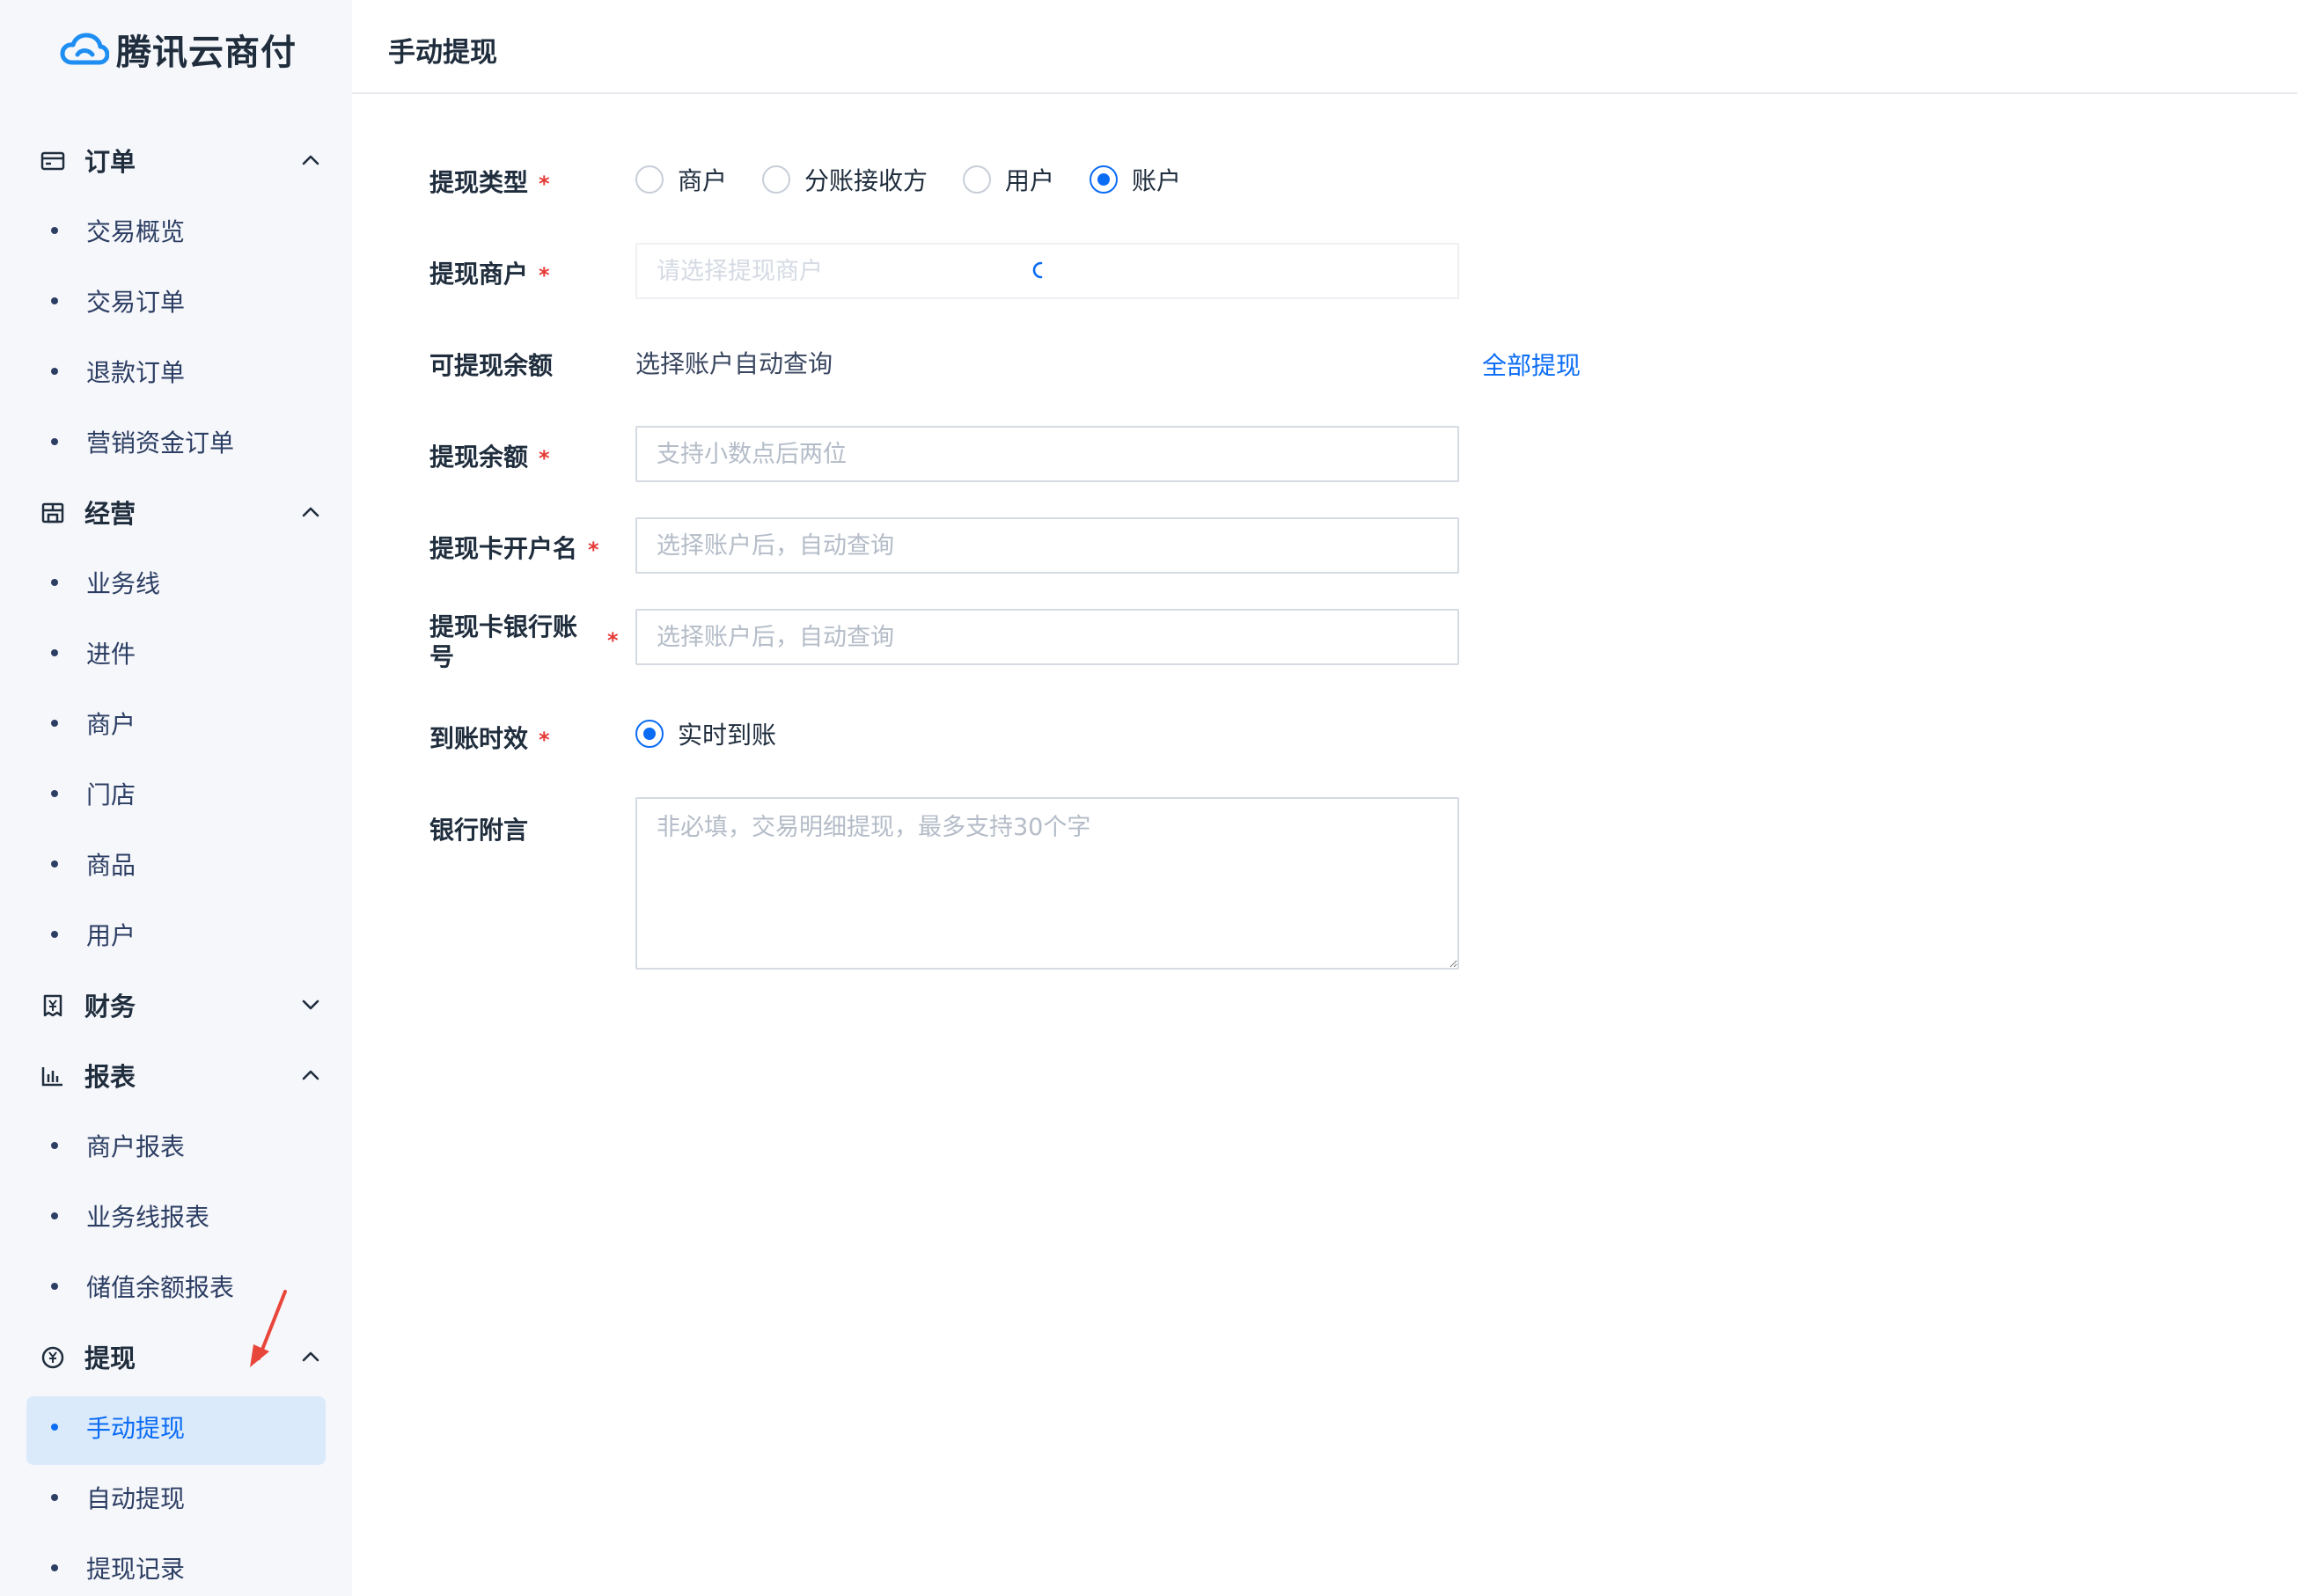 This screenshot has height=1596, width=2297. I want to click on page-header: 手动提现, so click(1324, 47).